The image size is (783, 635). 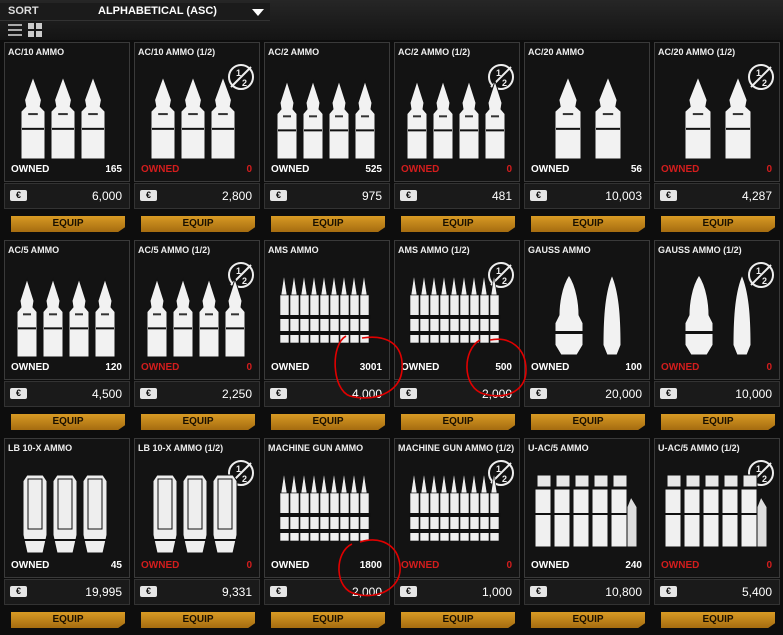 What do you see at coordinates (106, 394) in the screenshot?
I see `item-price: 4,500` at bounding box center [106, 394].